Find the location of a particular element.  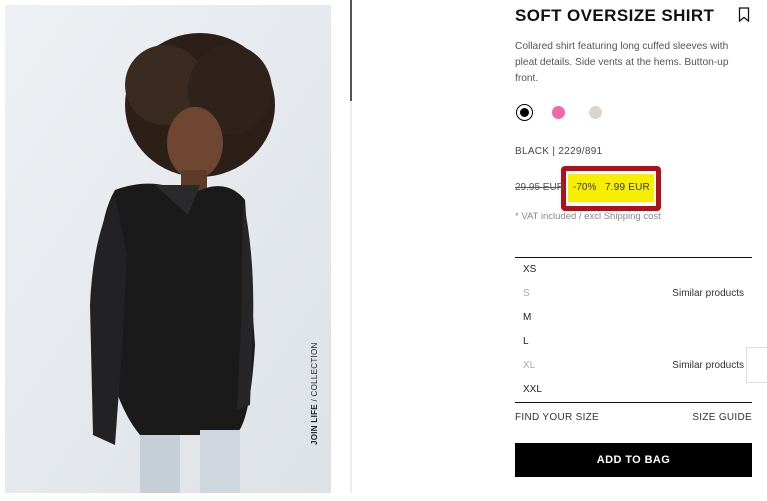

vat-note: * VAT included / excl Shipping cost is located at coordinates (588, 216).